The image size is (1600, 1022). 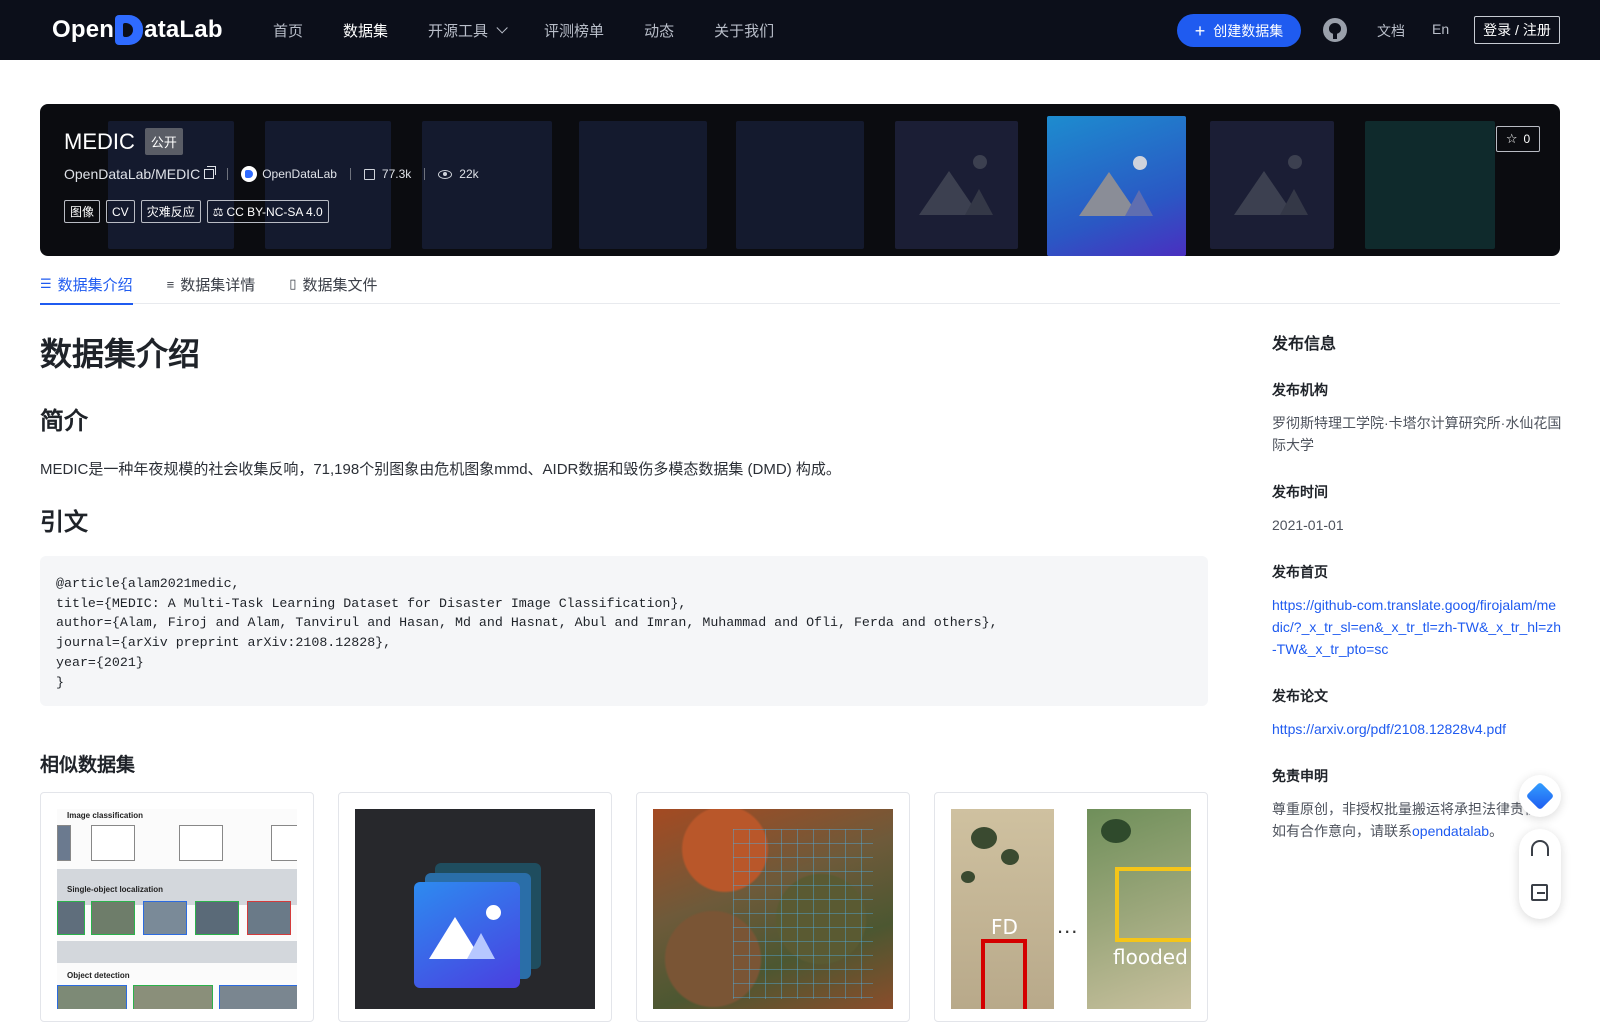 I want to click on figure-band, so click(x=177, y=952).